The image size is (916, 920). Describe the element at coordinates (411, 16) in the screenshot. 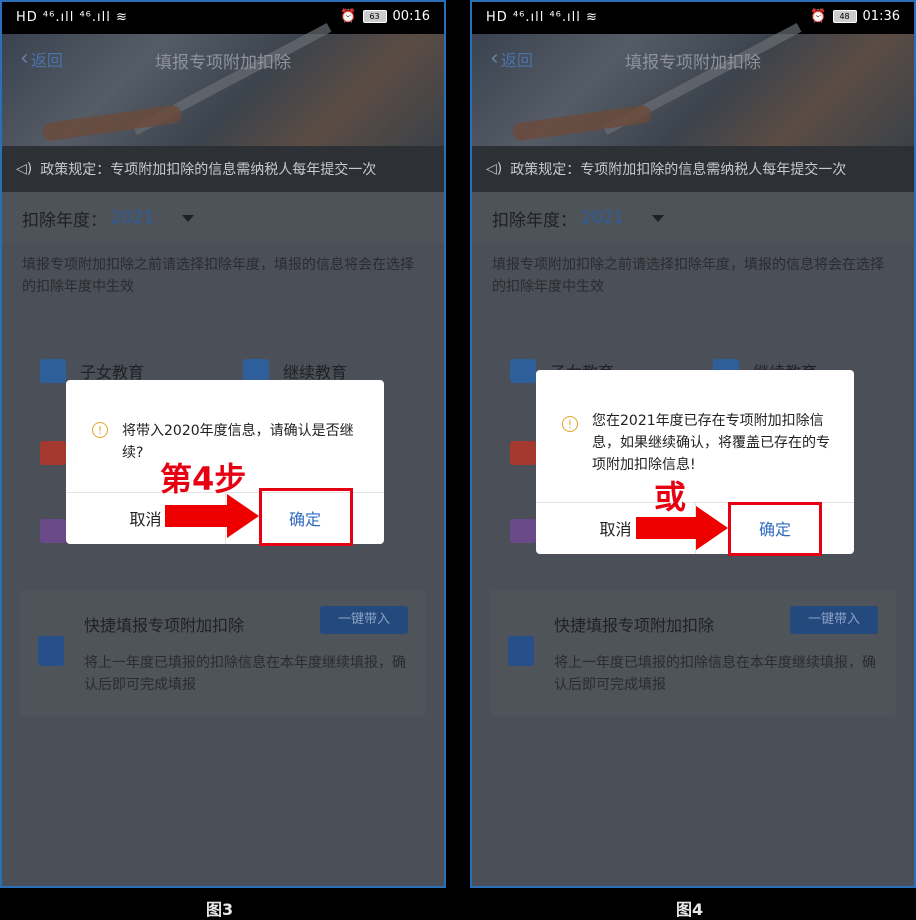

I see `clock: 00:16` at that location.